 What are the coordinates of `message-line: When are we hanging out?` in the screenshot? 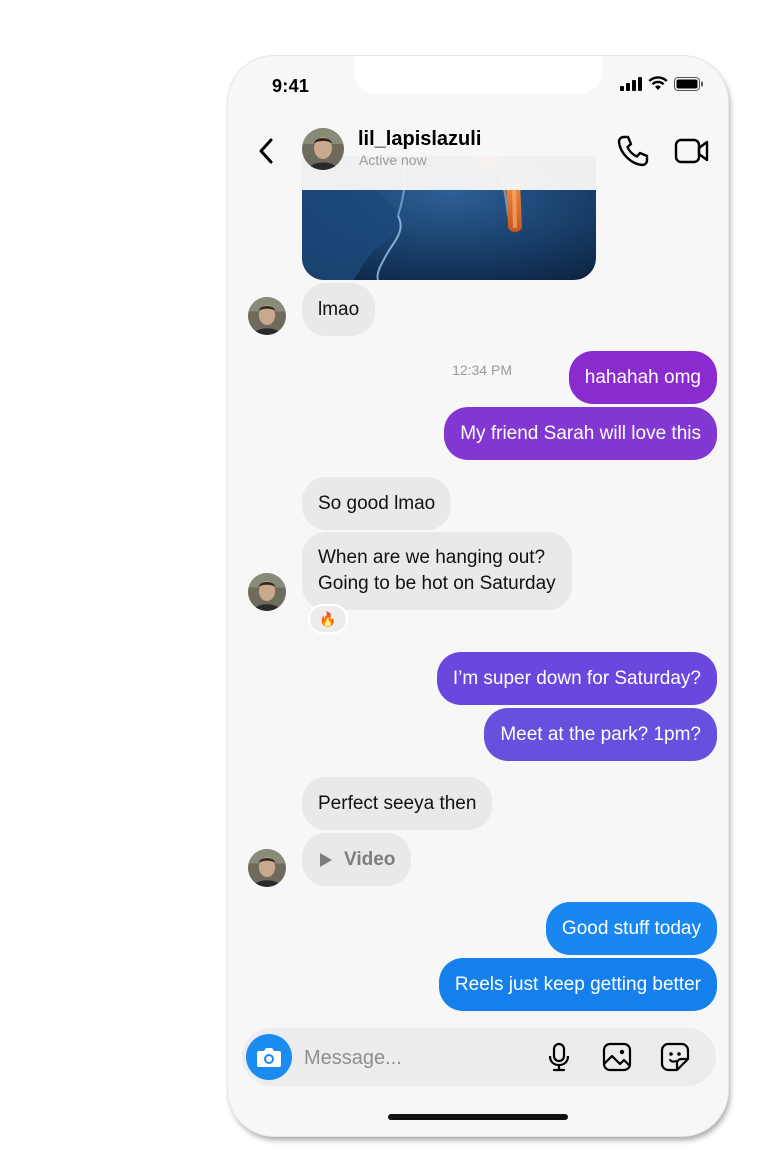 It's located at (432, 557).